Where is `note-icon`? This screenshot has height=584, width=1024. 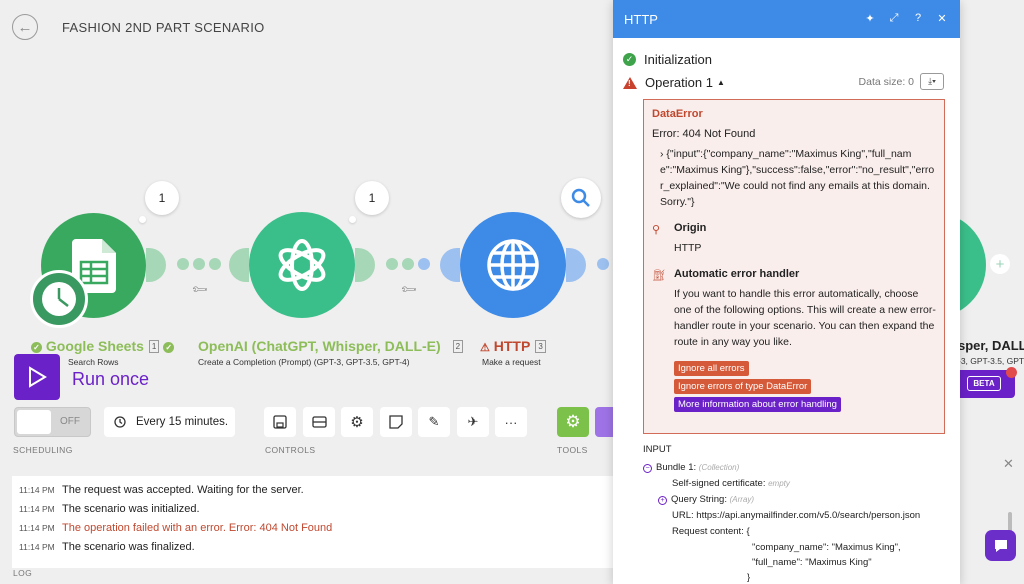 note-icon is located at coordinates (396, 422).